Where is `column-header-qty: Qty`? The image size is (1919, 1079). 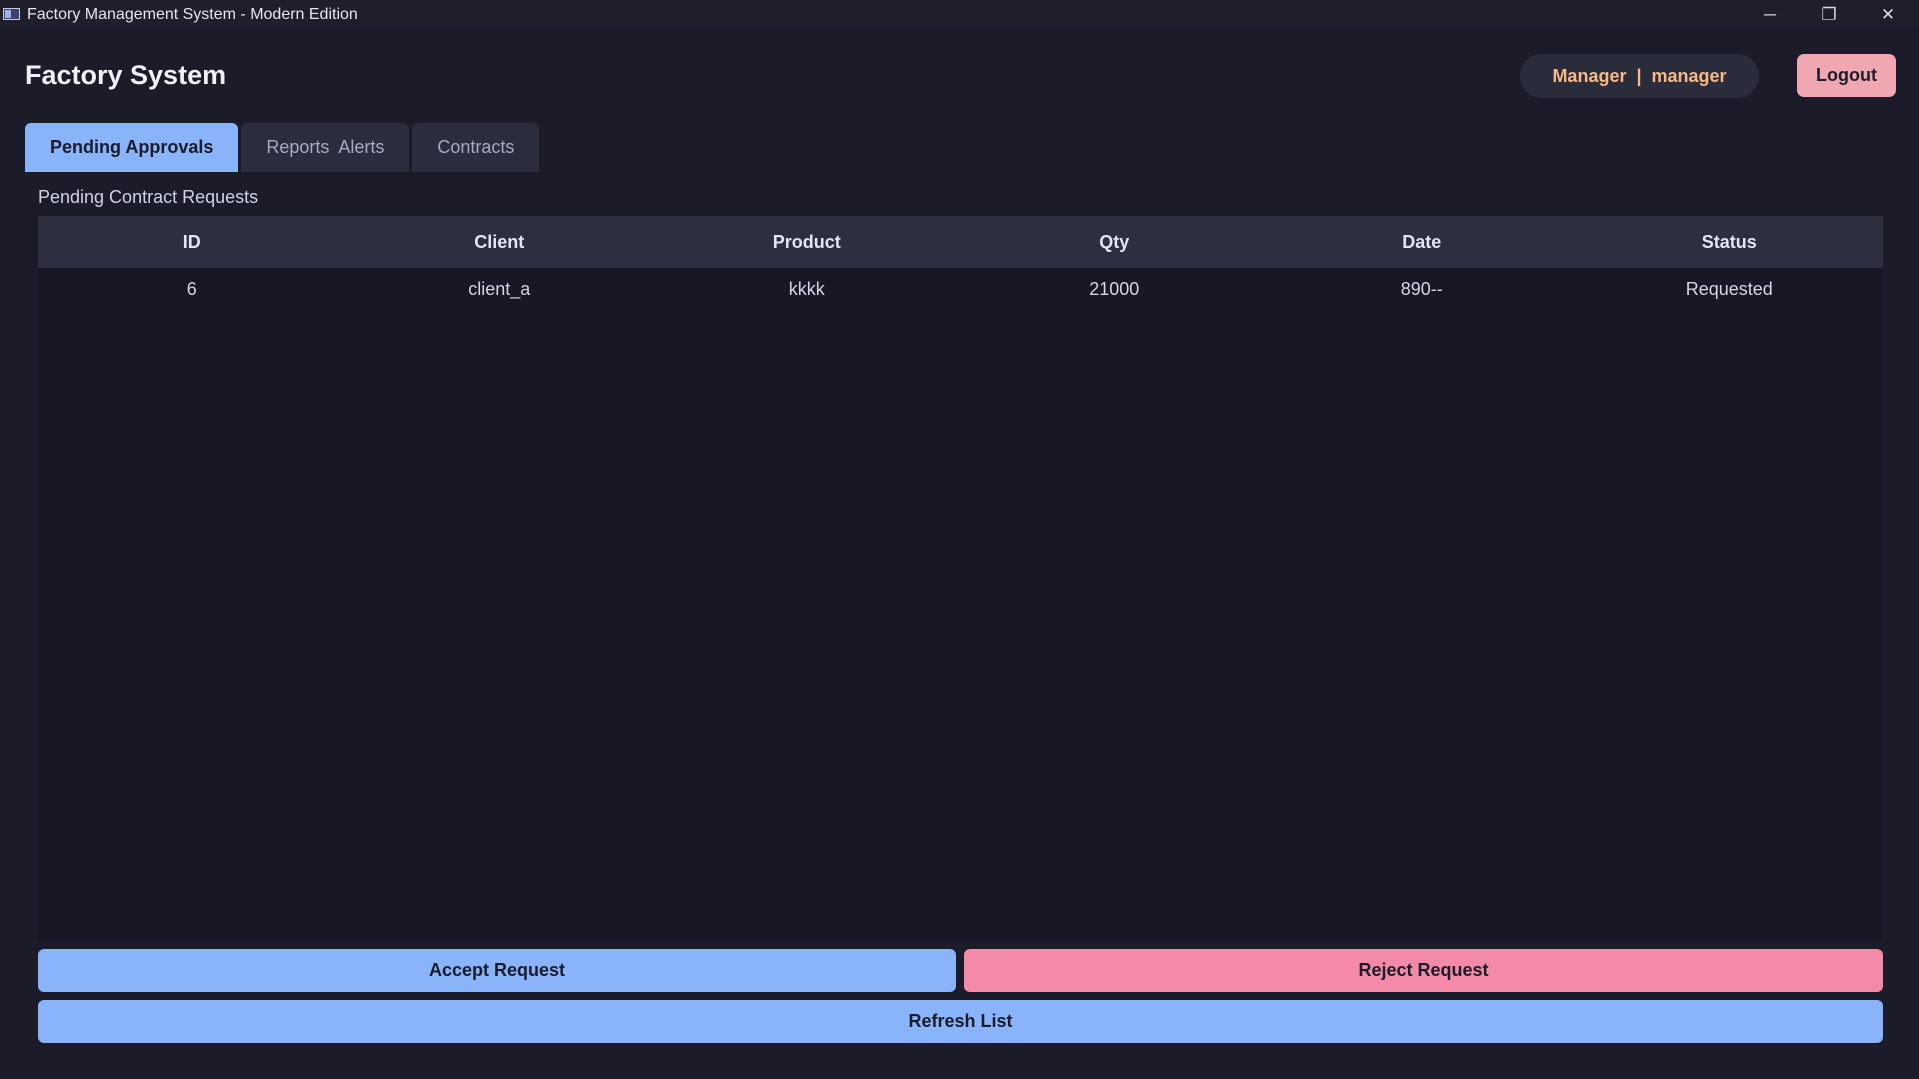
column-header-qty: Qty is located at coordinates (1115, 242).